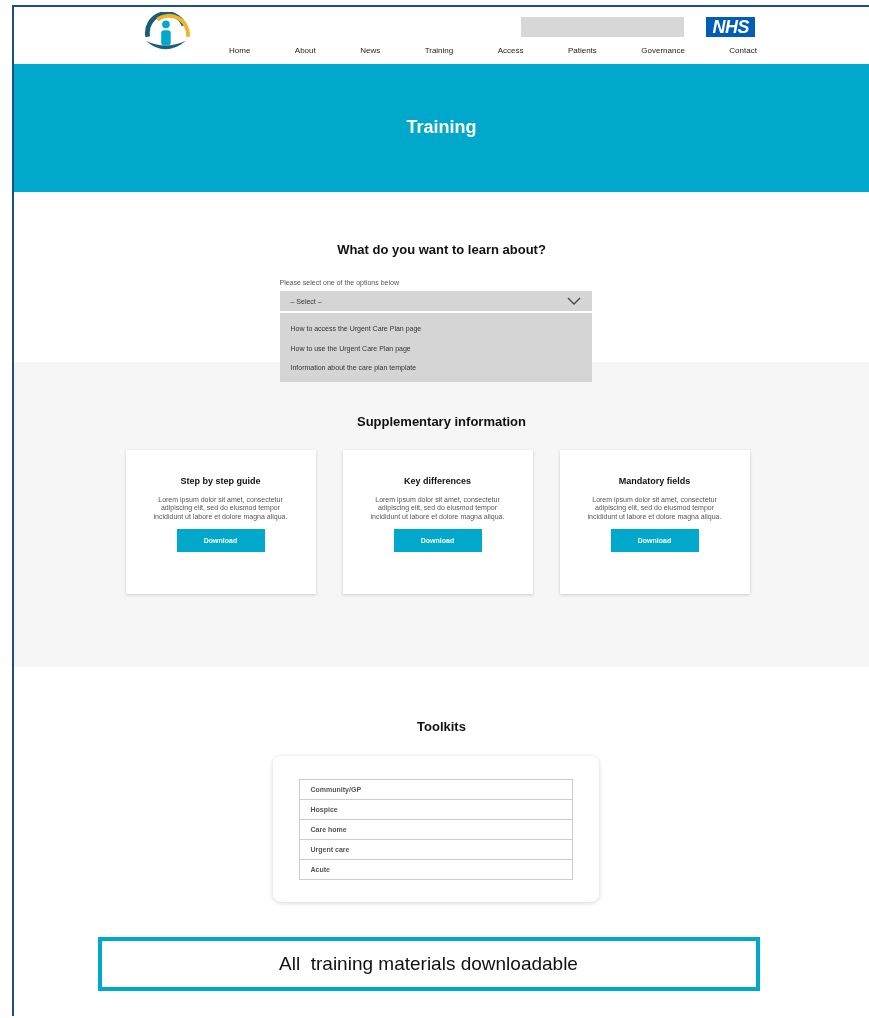 Image resolution: width=869 pixels, height=1018 pixels. What do you see at coordinates (439, 50) in the screenshot?
I see `nav-link: Training` at bounding box center [439, 50].